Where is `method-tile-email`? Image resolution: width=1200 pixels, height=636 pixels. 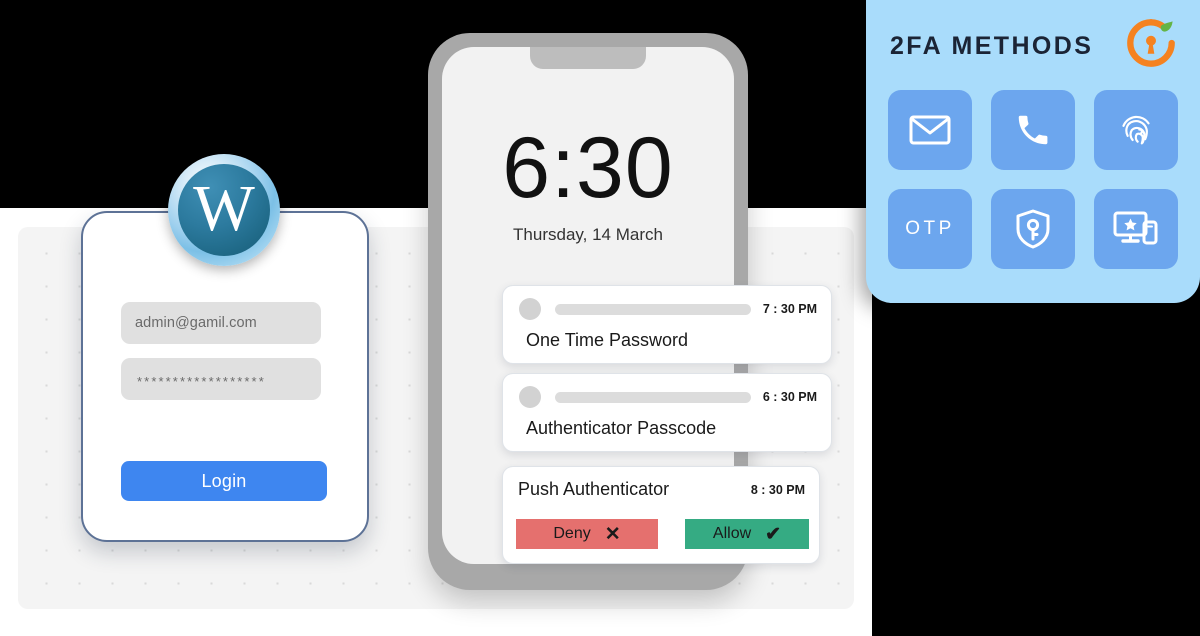 method-tile-email is located at coordinates (930, 130).